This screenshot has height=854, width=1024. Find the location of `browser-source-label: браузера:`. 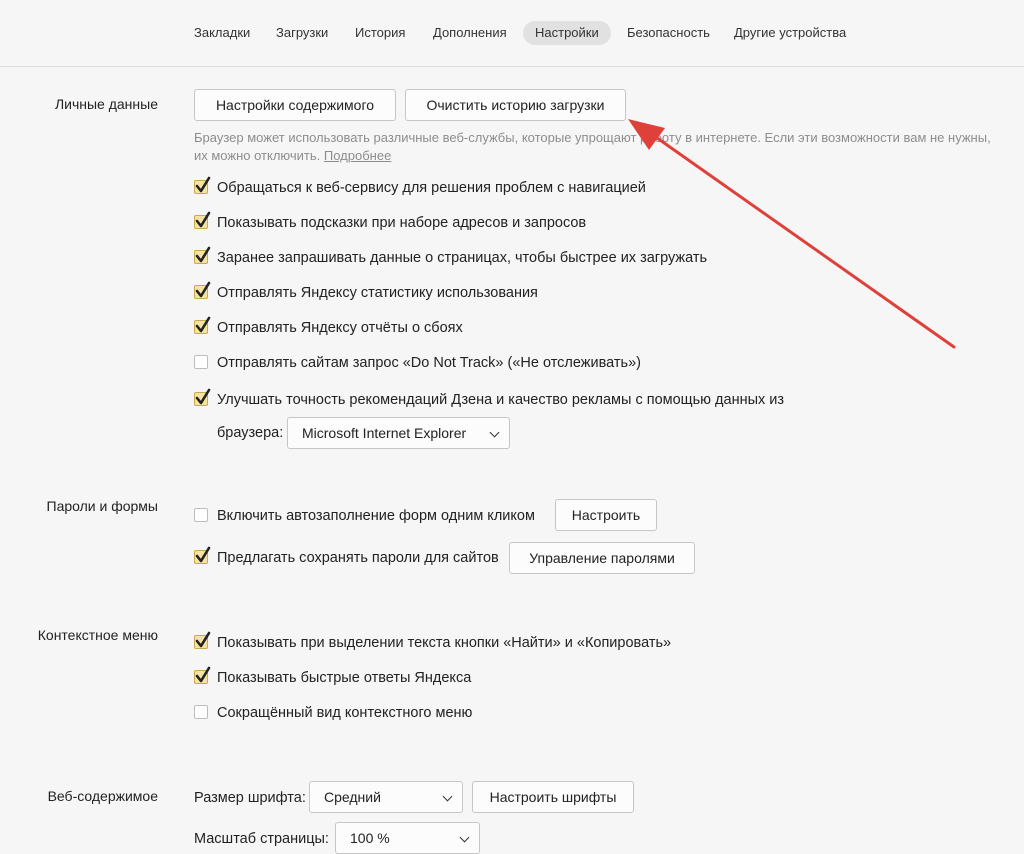

browser-source-label: браузера: is located at coordinates (250, 433).